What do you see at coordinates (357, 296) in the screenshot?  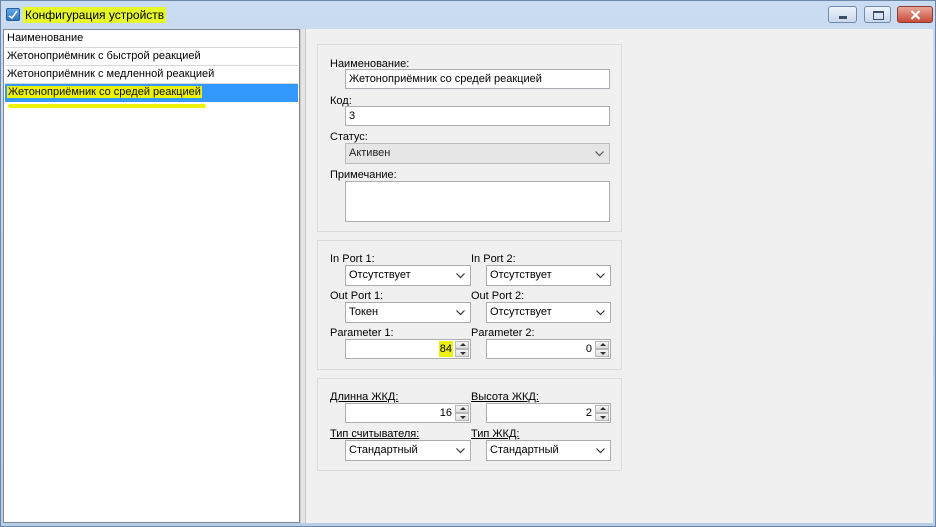 I see `out-port1-label: Out Port 1:` at bounding box center [357, 296].